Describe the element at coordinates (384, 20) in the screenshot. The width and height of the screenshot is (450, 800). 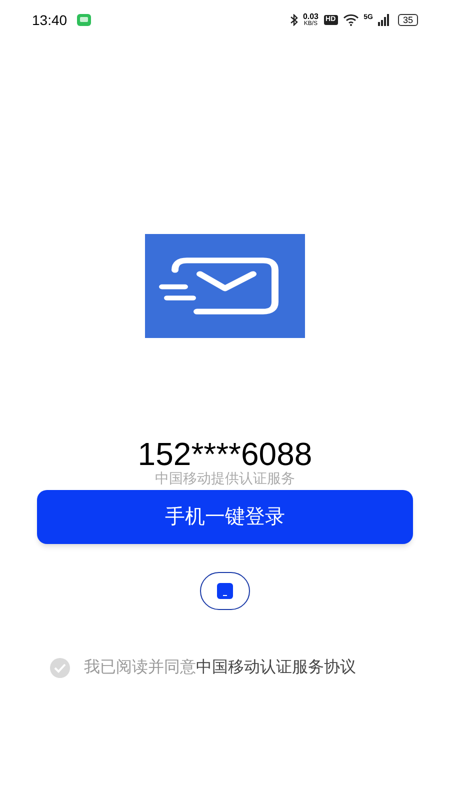
I see `signal-icon` at that location.